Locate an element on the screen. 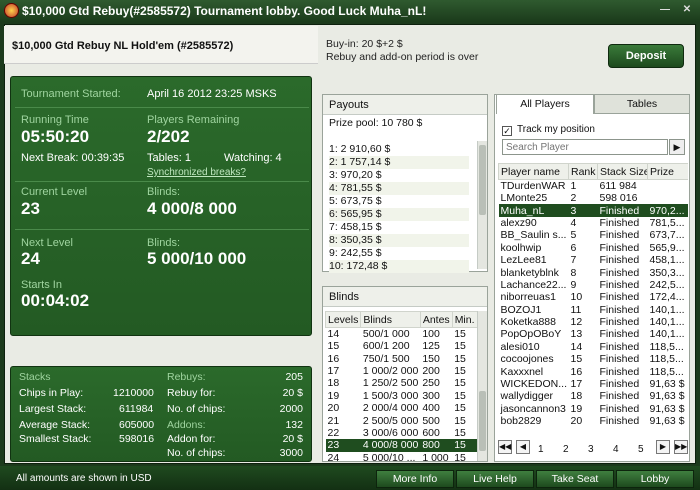 The height and width of the screenshot is (490, 700). players-column-header: Player name is located at coordinates (533, 171).